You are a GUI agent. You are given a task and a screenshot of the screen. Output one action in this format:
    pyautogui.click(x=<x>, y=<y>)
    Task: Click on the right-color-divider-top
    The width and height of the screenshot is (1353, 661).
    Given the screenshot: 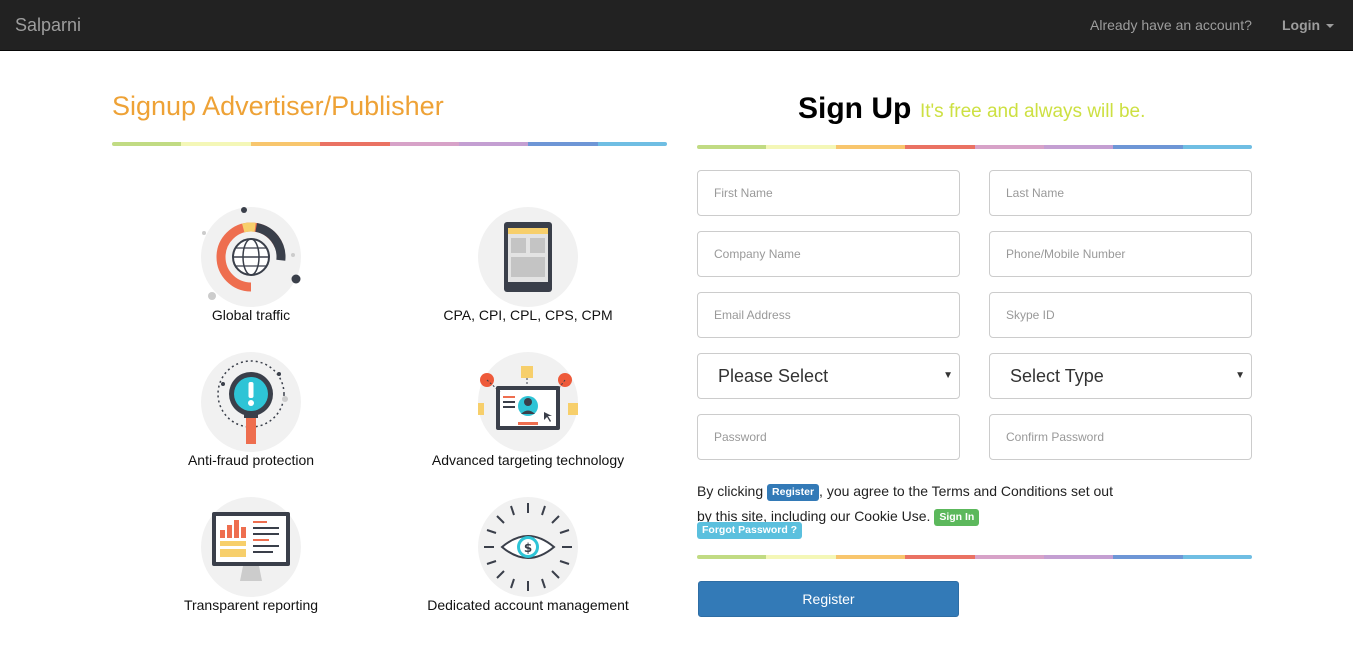 What is the action you would take?
    pyautogui.click(x=974, y=147)
    